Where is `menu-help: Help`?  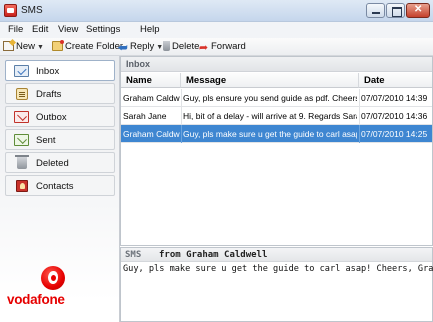
menu-help: Help is located at coordinates (150, 29).